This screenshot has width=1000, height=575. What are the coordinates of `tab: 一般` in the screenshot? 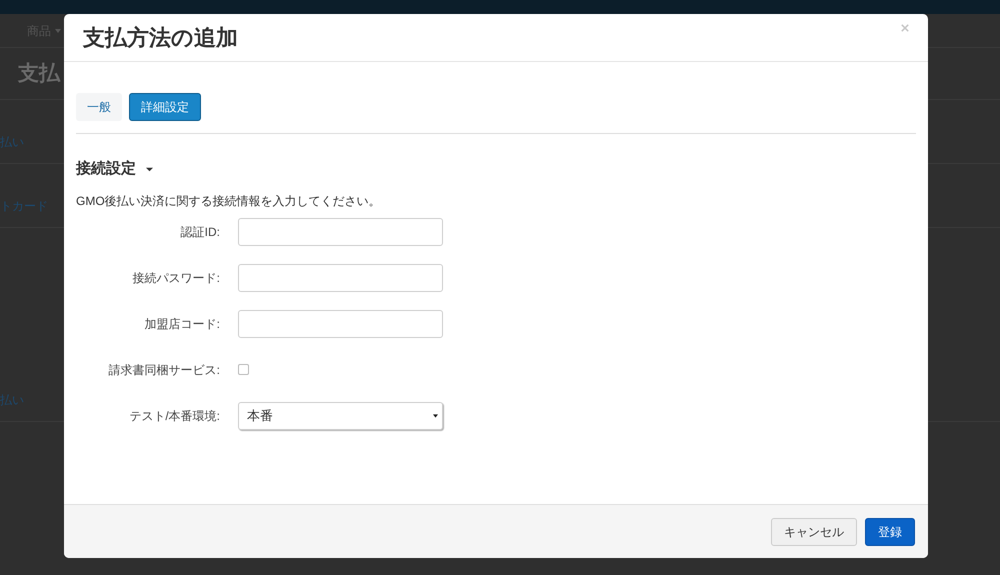 It's located at (99, 107).